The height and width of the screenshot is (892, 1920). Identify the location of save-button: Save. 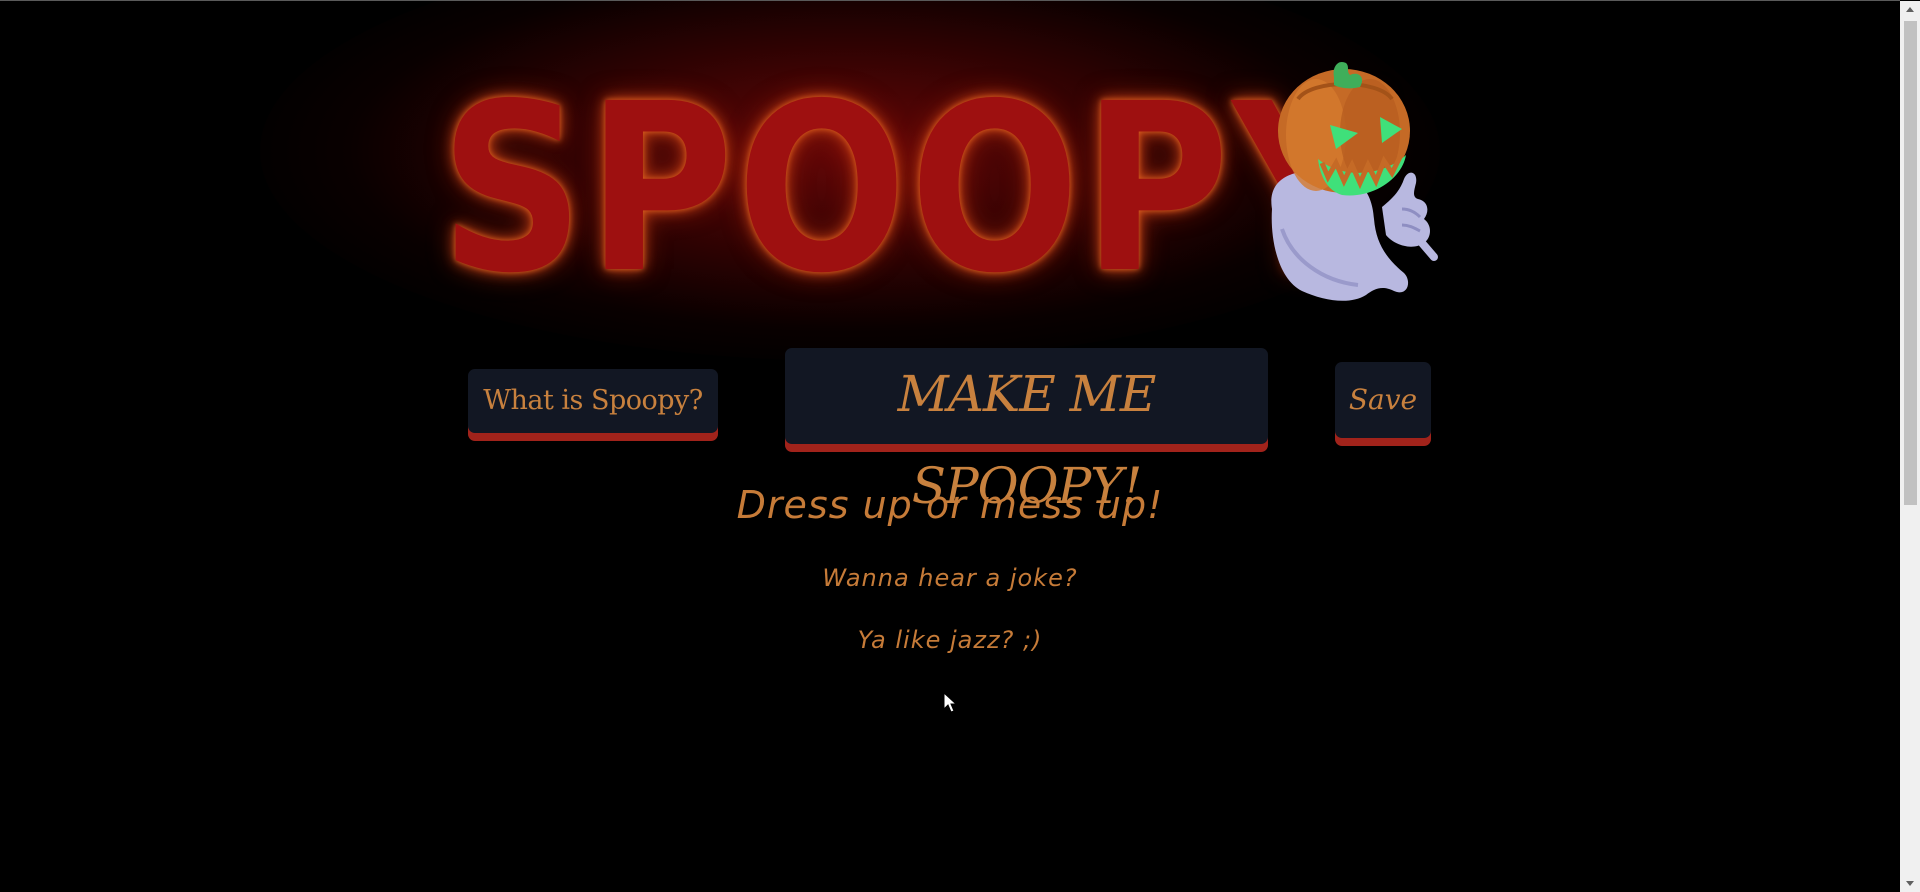
(1383, 400).